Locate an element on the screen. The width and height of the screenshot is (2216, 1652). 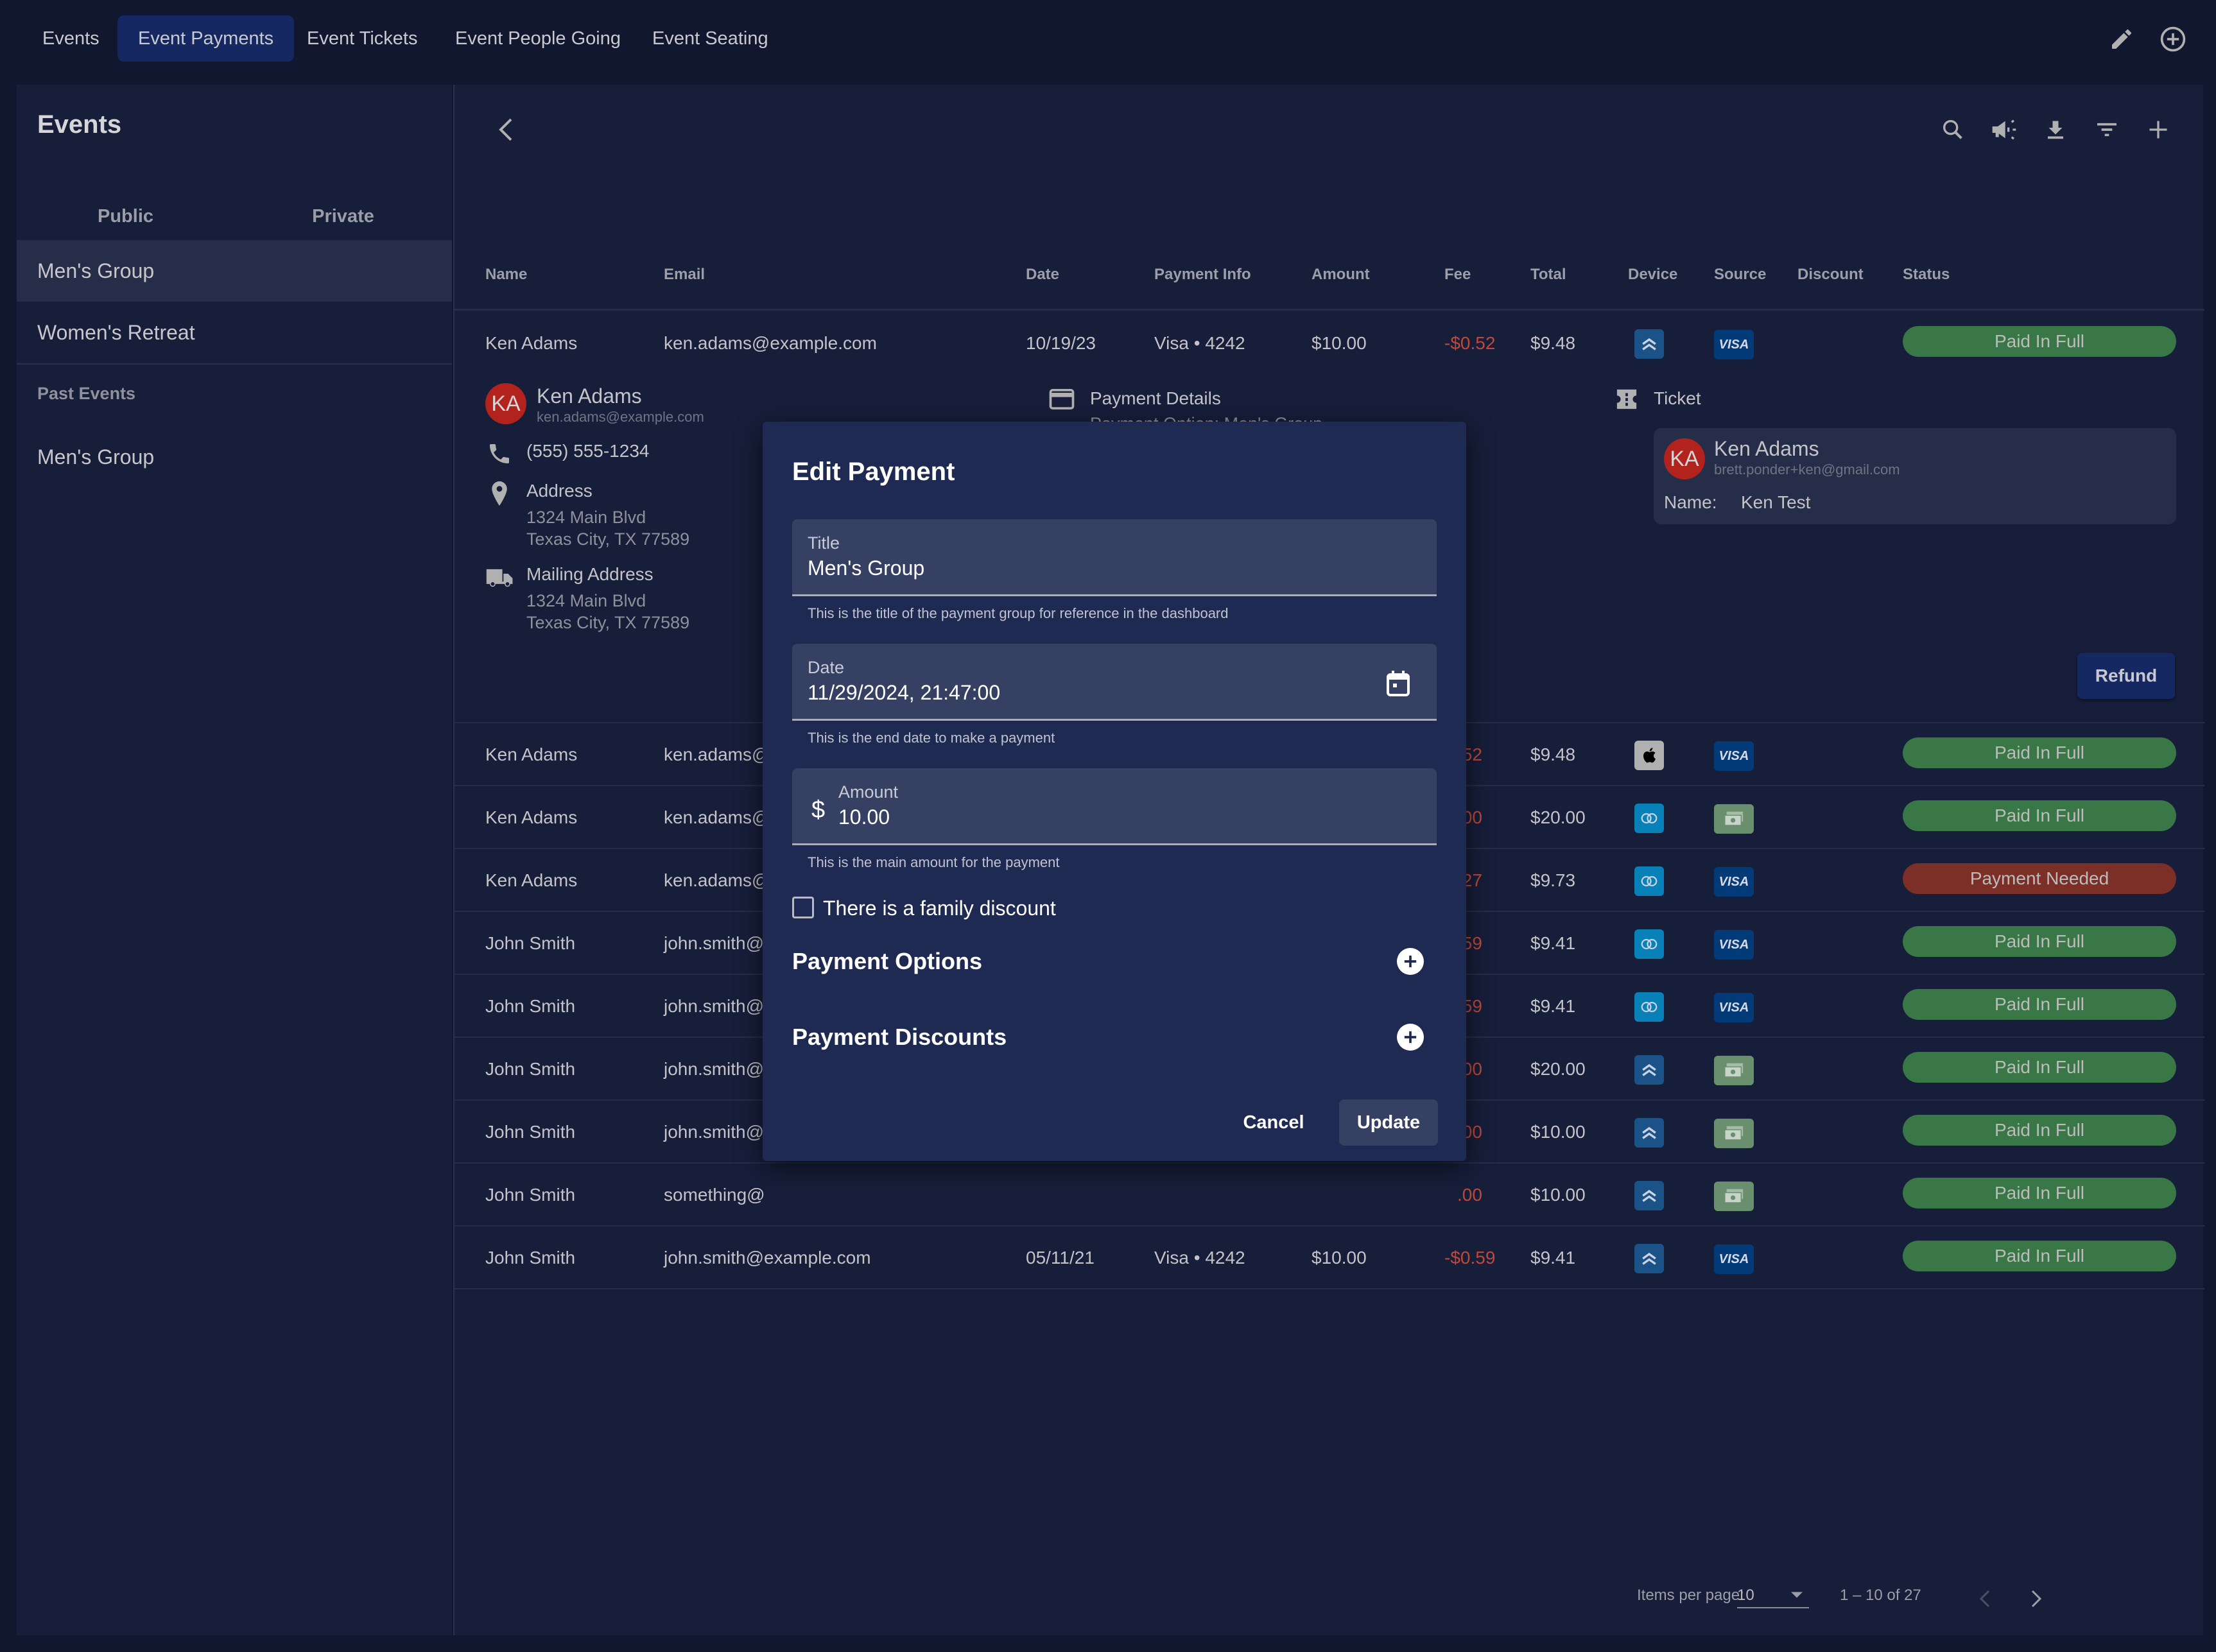
table-cell-total: $9.73 is located at coordinates (1553, 880).